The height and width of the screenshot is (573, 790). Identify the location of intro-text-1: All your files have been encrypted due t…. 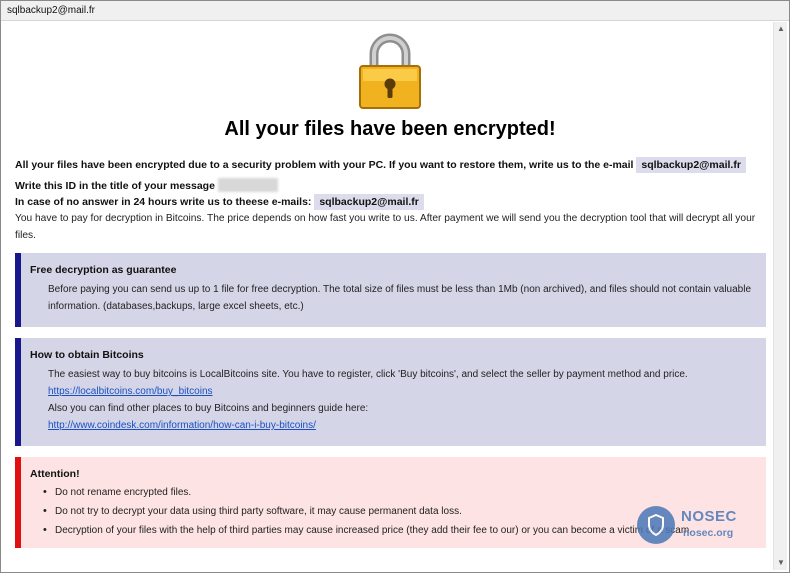
(324, 165).